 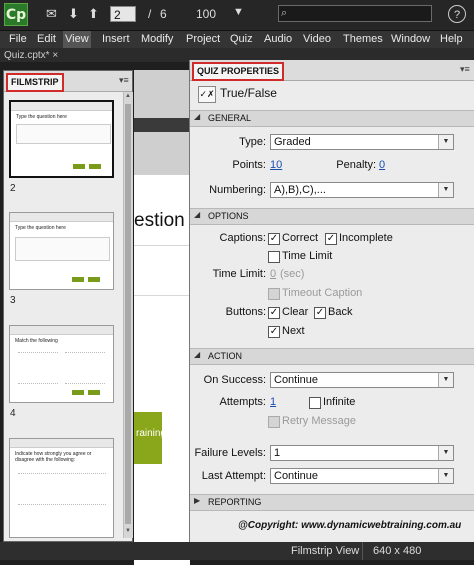 What do you see at coordinates (410, 39) in the screenshot?
I see `menu-window: Window` at bounding box center [410, 39].